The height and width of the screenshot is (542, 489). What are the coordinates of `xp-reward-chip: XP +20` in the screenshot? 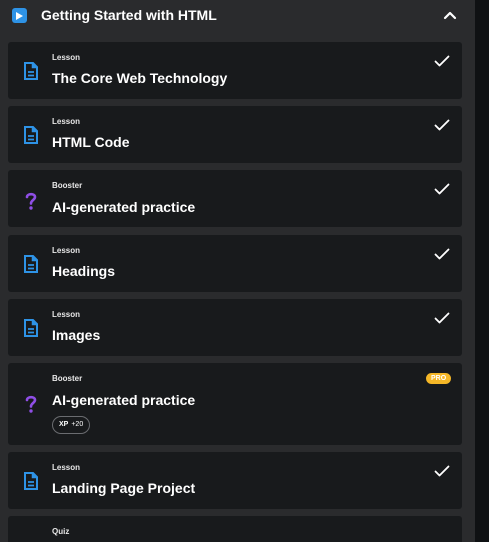 It's located at (71, 425).